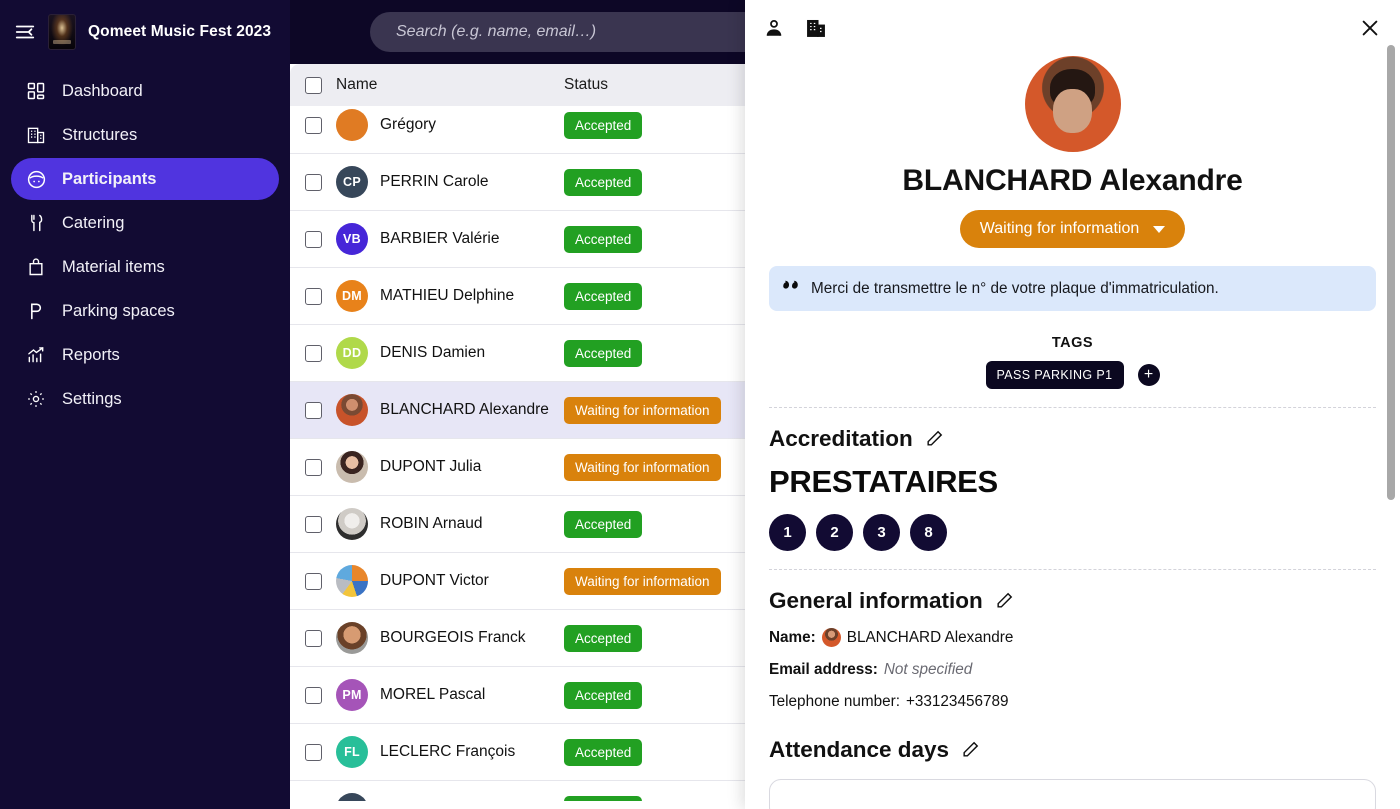  I want to click on row-name-cell: FL LECLERC François, so click(450, 752).